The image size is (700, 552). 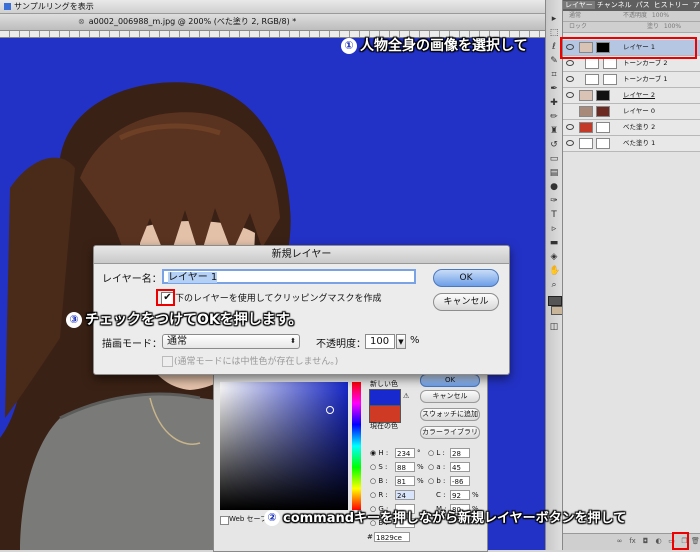 I want to click on quick-mask-icon: ◫, so click(x=554, y=327).